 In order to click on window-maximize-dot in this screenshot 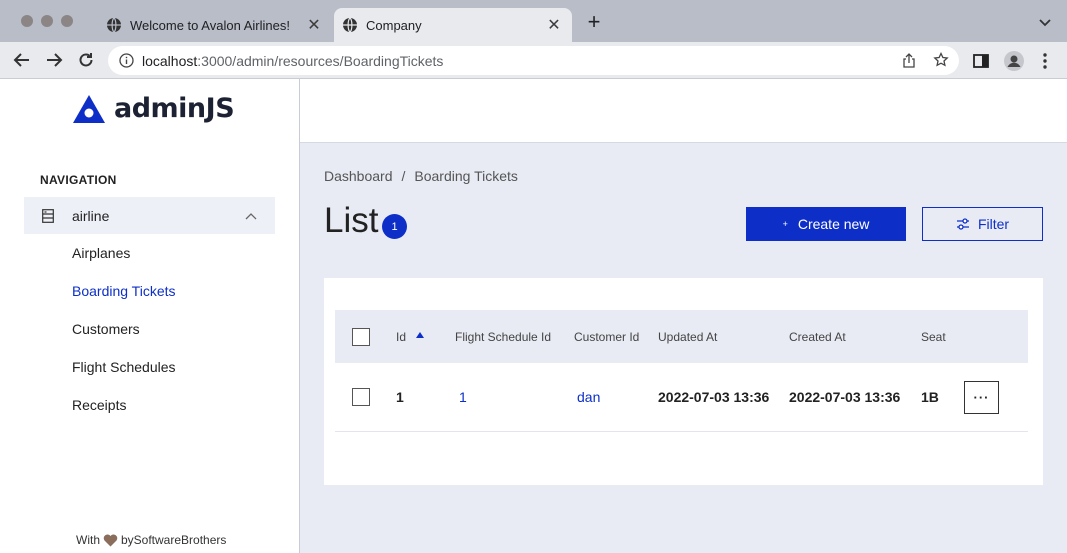, I will do `click(67, 21)`.